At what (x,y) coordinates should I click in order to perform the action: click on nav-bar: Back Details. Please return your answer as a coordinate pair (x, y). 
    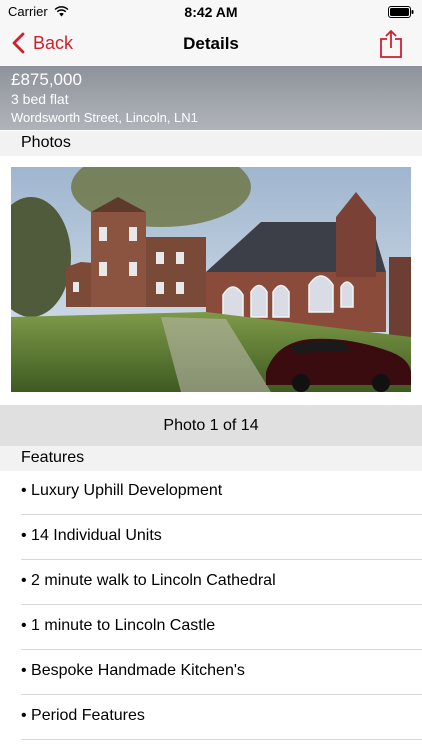
    Looking at the image, I should click on (211, 45).